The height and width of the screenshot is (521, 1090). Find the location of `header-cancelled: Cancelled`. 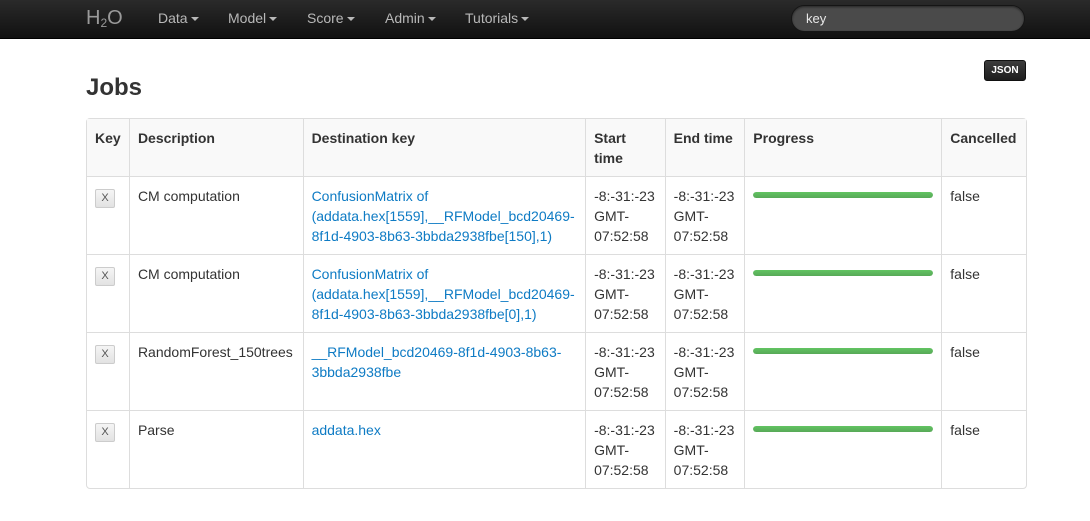

header-cancelled: Cancelled is located at coordinates (983, 147).